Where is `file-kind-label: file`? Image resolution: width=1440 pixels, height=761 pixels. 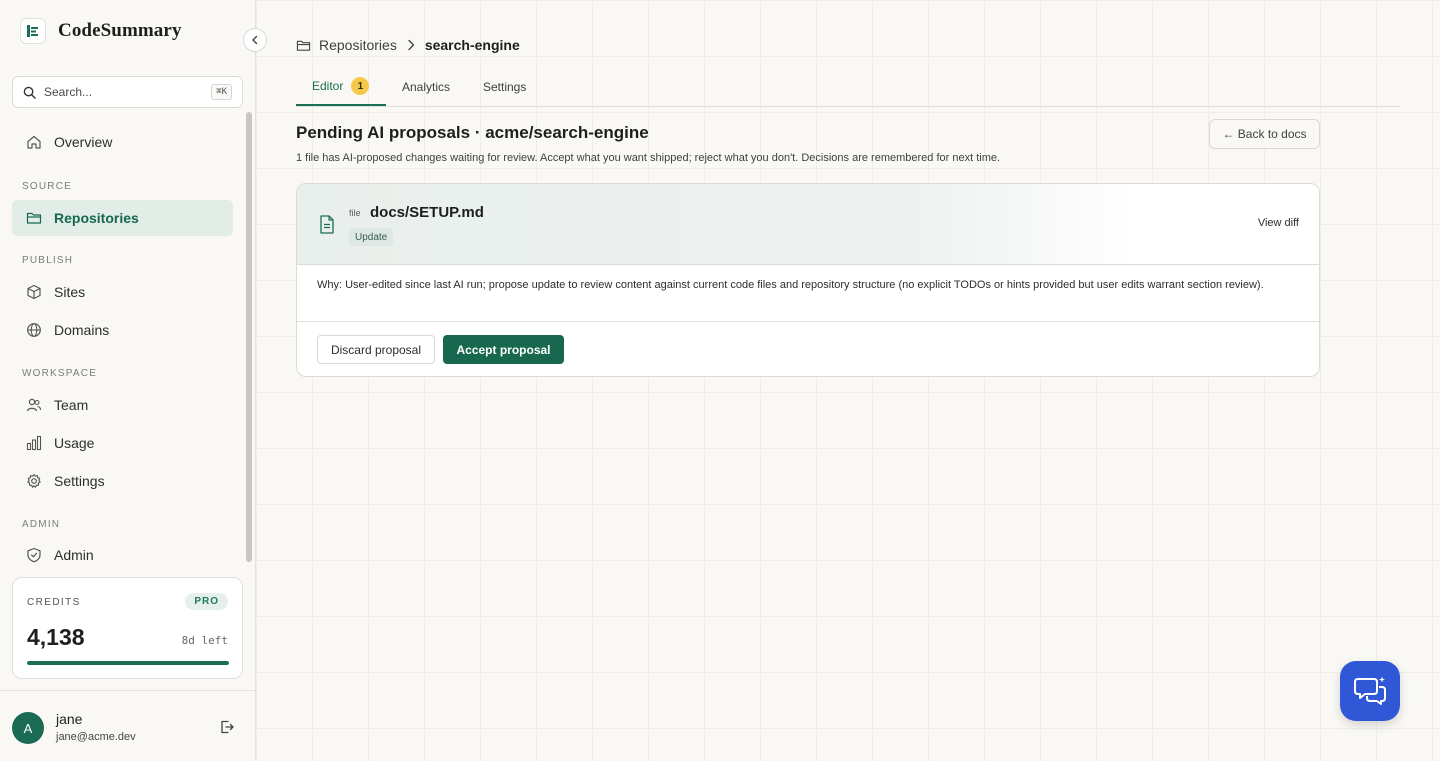
file-kind-label: file is located at coordinates (355, 213).